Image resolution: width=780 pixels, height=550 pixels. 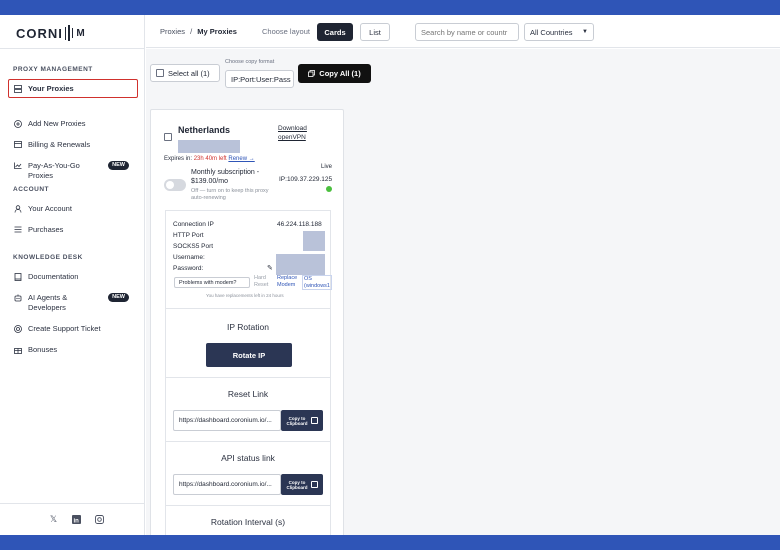 What do you see at coordinates (39, 33) in the screenshot?
I see `logo-text: CORNI` at bounding box center [39, 33].